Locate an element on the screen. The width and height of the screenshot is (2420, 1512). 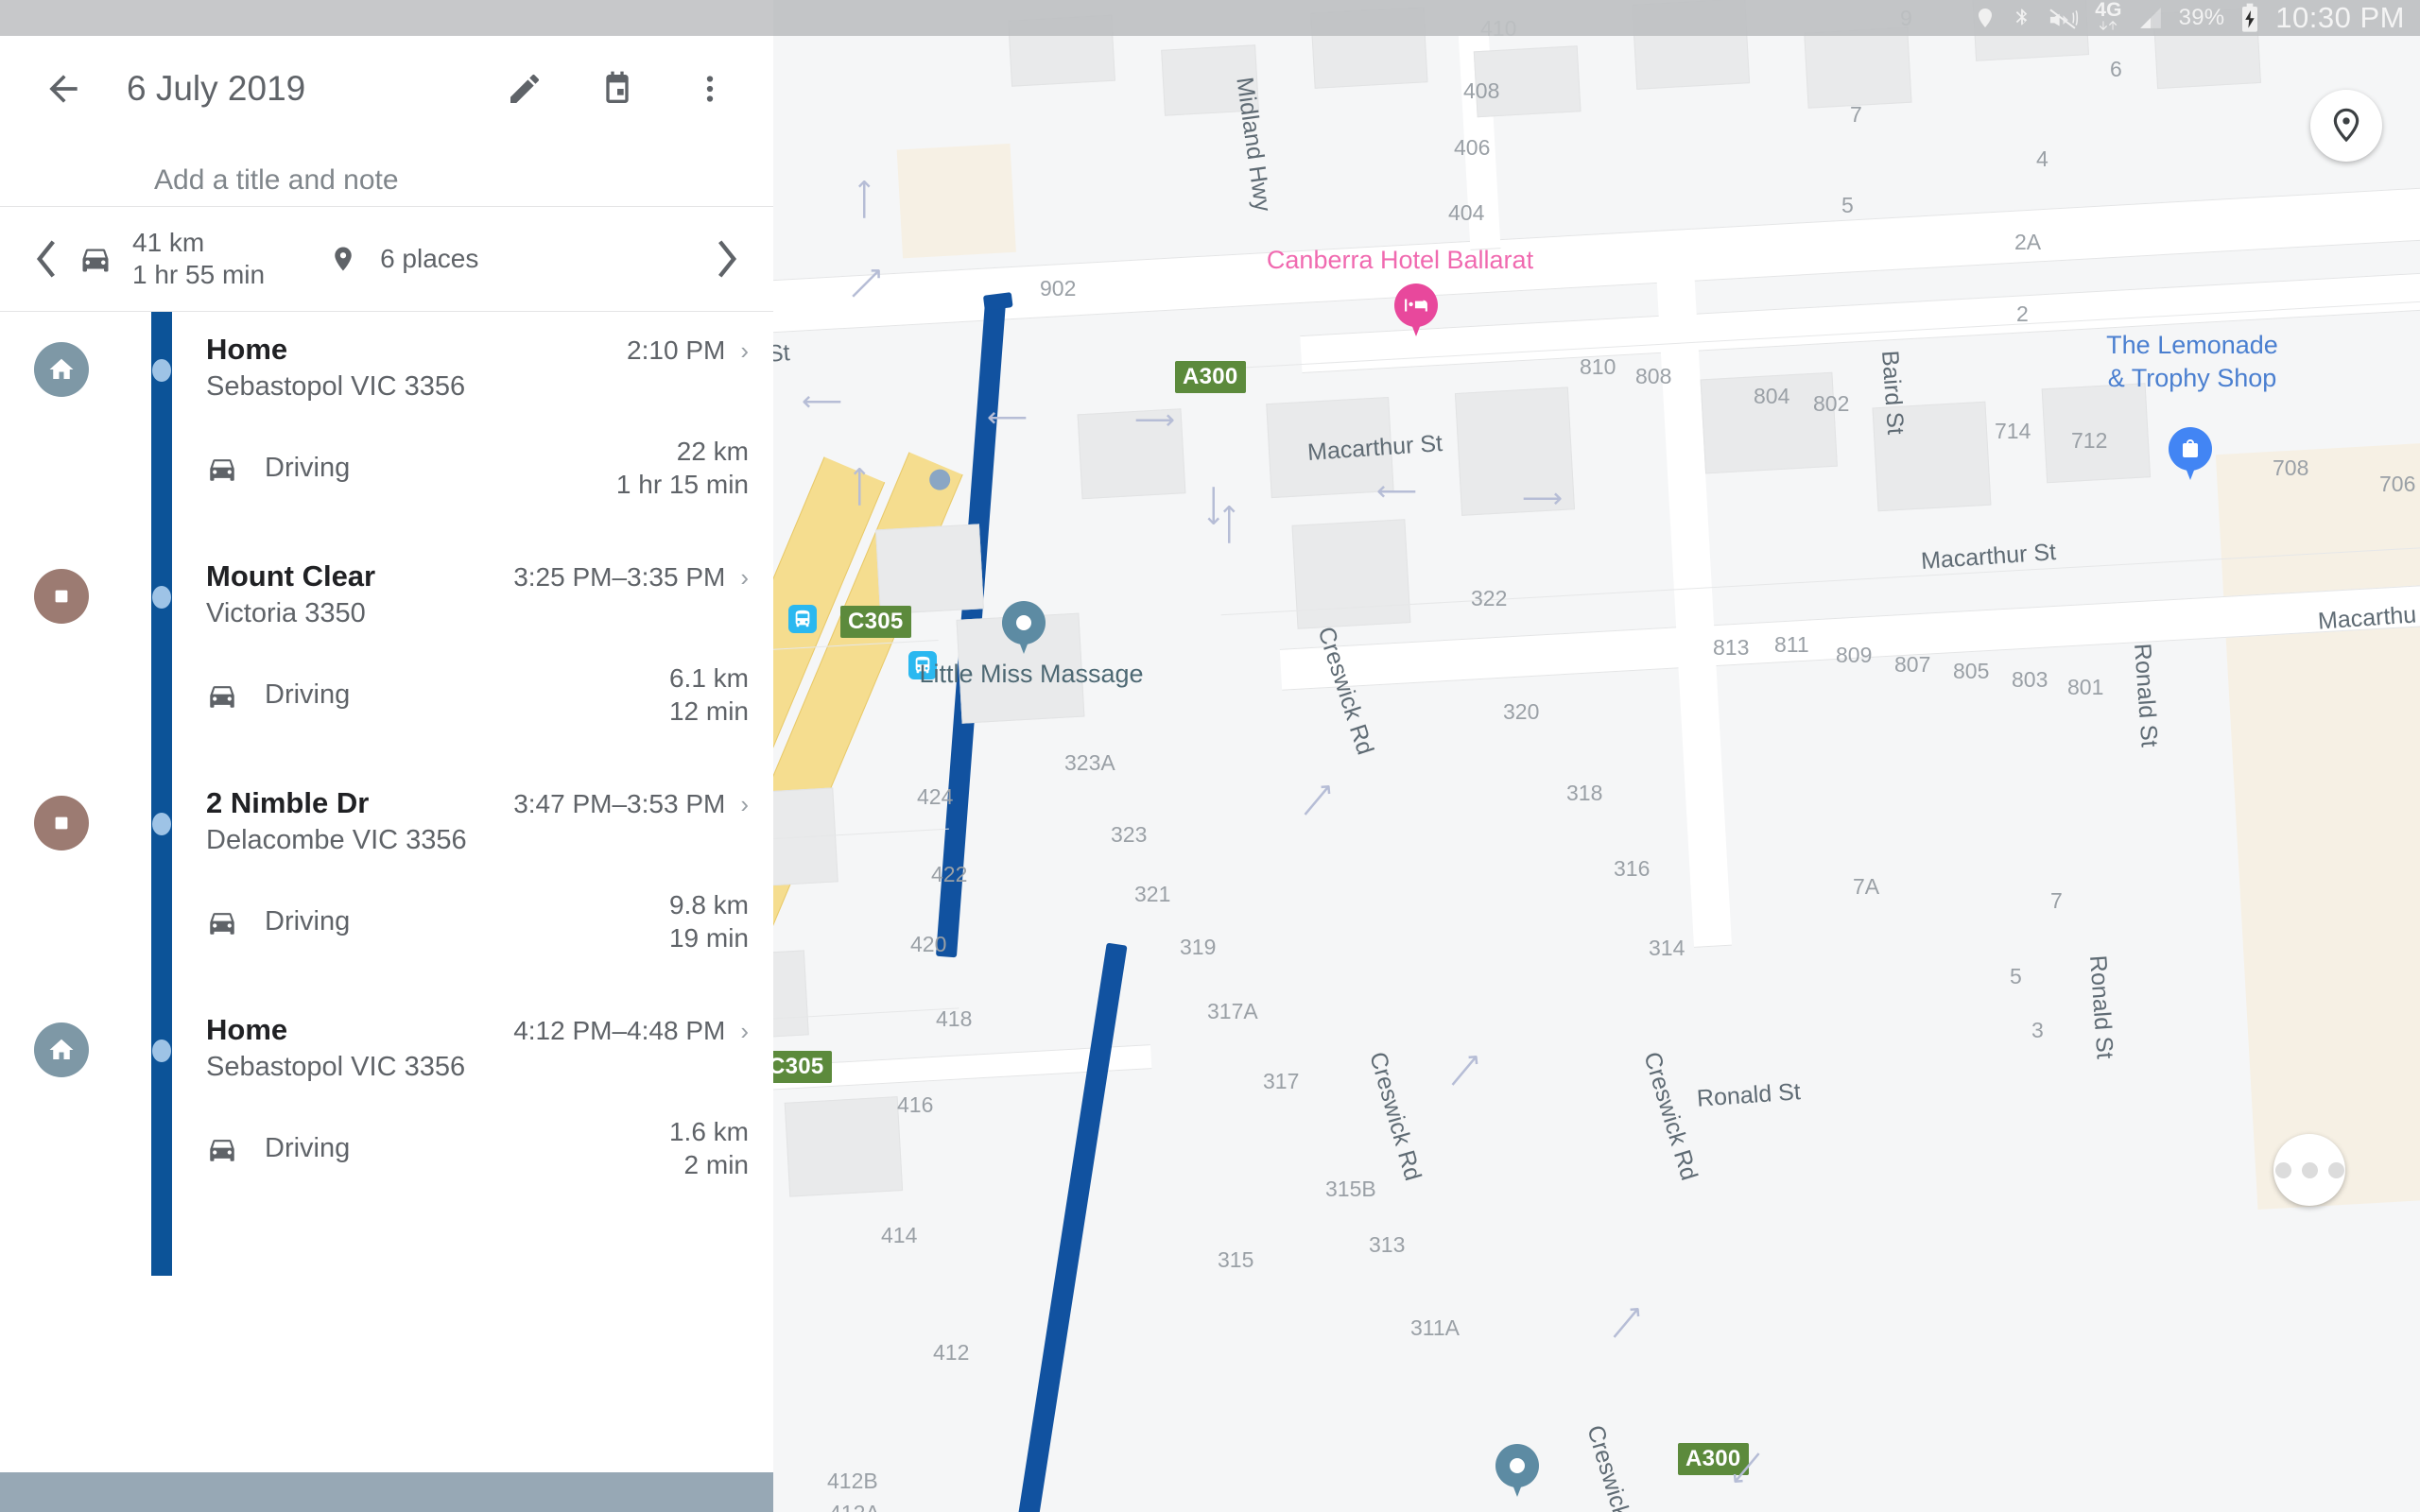
calendar-icon is located at coordinates (617, 89).